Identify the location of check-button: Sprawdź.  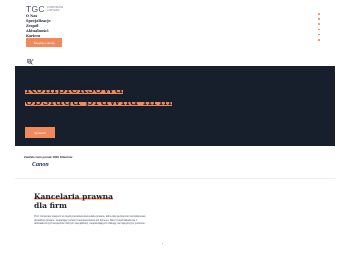
(40, 132).